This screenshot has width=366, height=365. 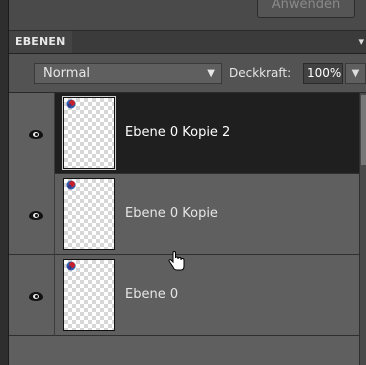 I want to click on hand-cursor-icon, so click(x=176, y=261).